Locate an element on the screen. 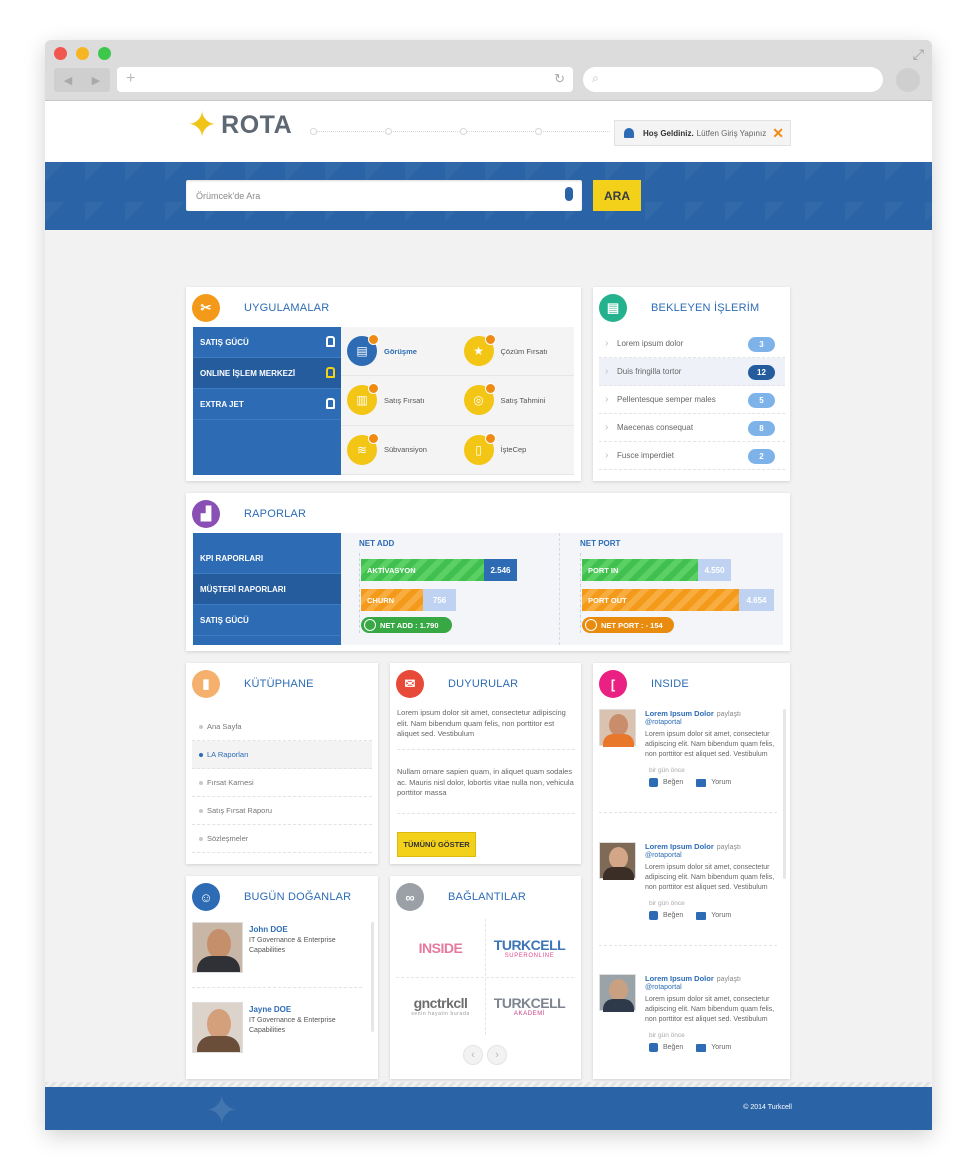  port-in-bar: PORT IN is located at coordinates (640, 570).